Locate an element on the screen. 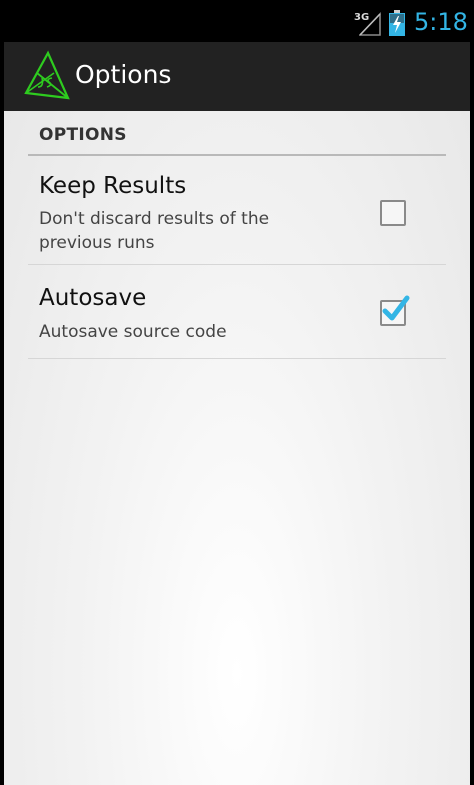  section-divider is located at coordinates (237, 155).